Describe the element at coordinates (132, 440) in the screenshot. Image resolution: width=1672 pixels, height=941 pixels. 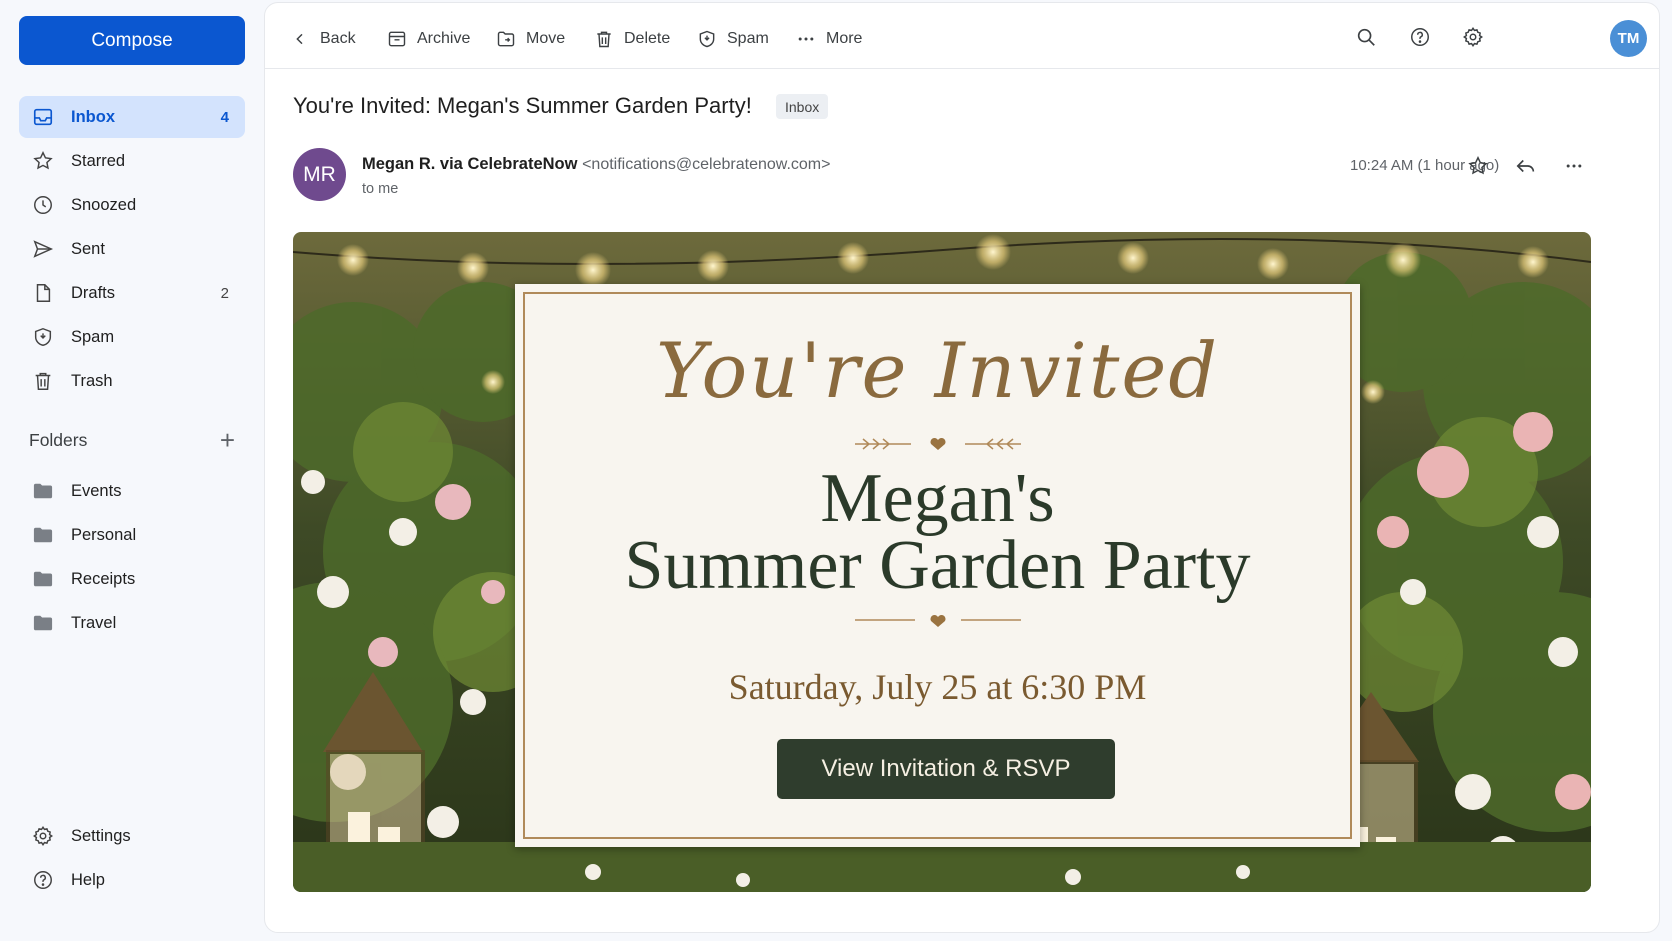
I see `folders-header: Folders +` at that location.